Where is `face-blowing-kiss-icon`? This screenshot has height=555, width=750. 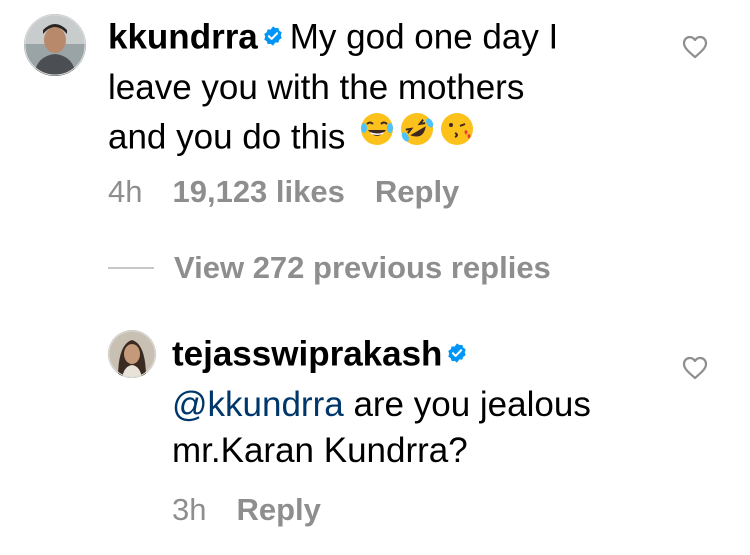 face-blowing-kiss-icon is located at coordinates (457, 135).